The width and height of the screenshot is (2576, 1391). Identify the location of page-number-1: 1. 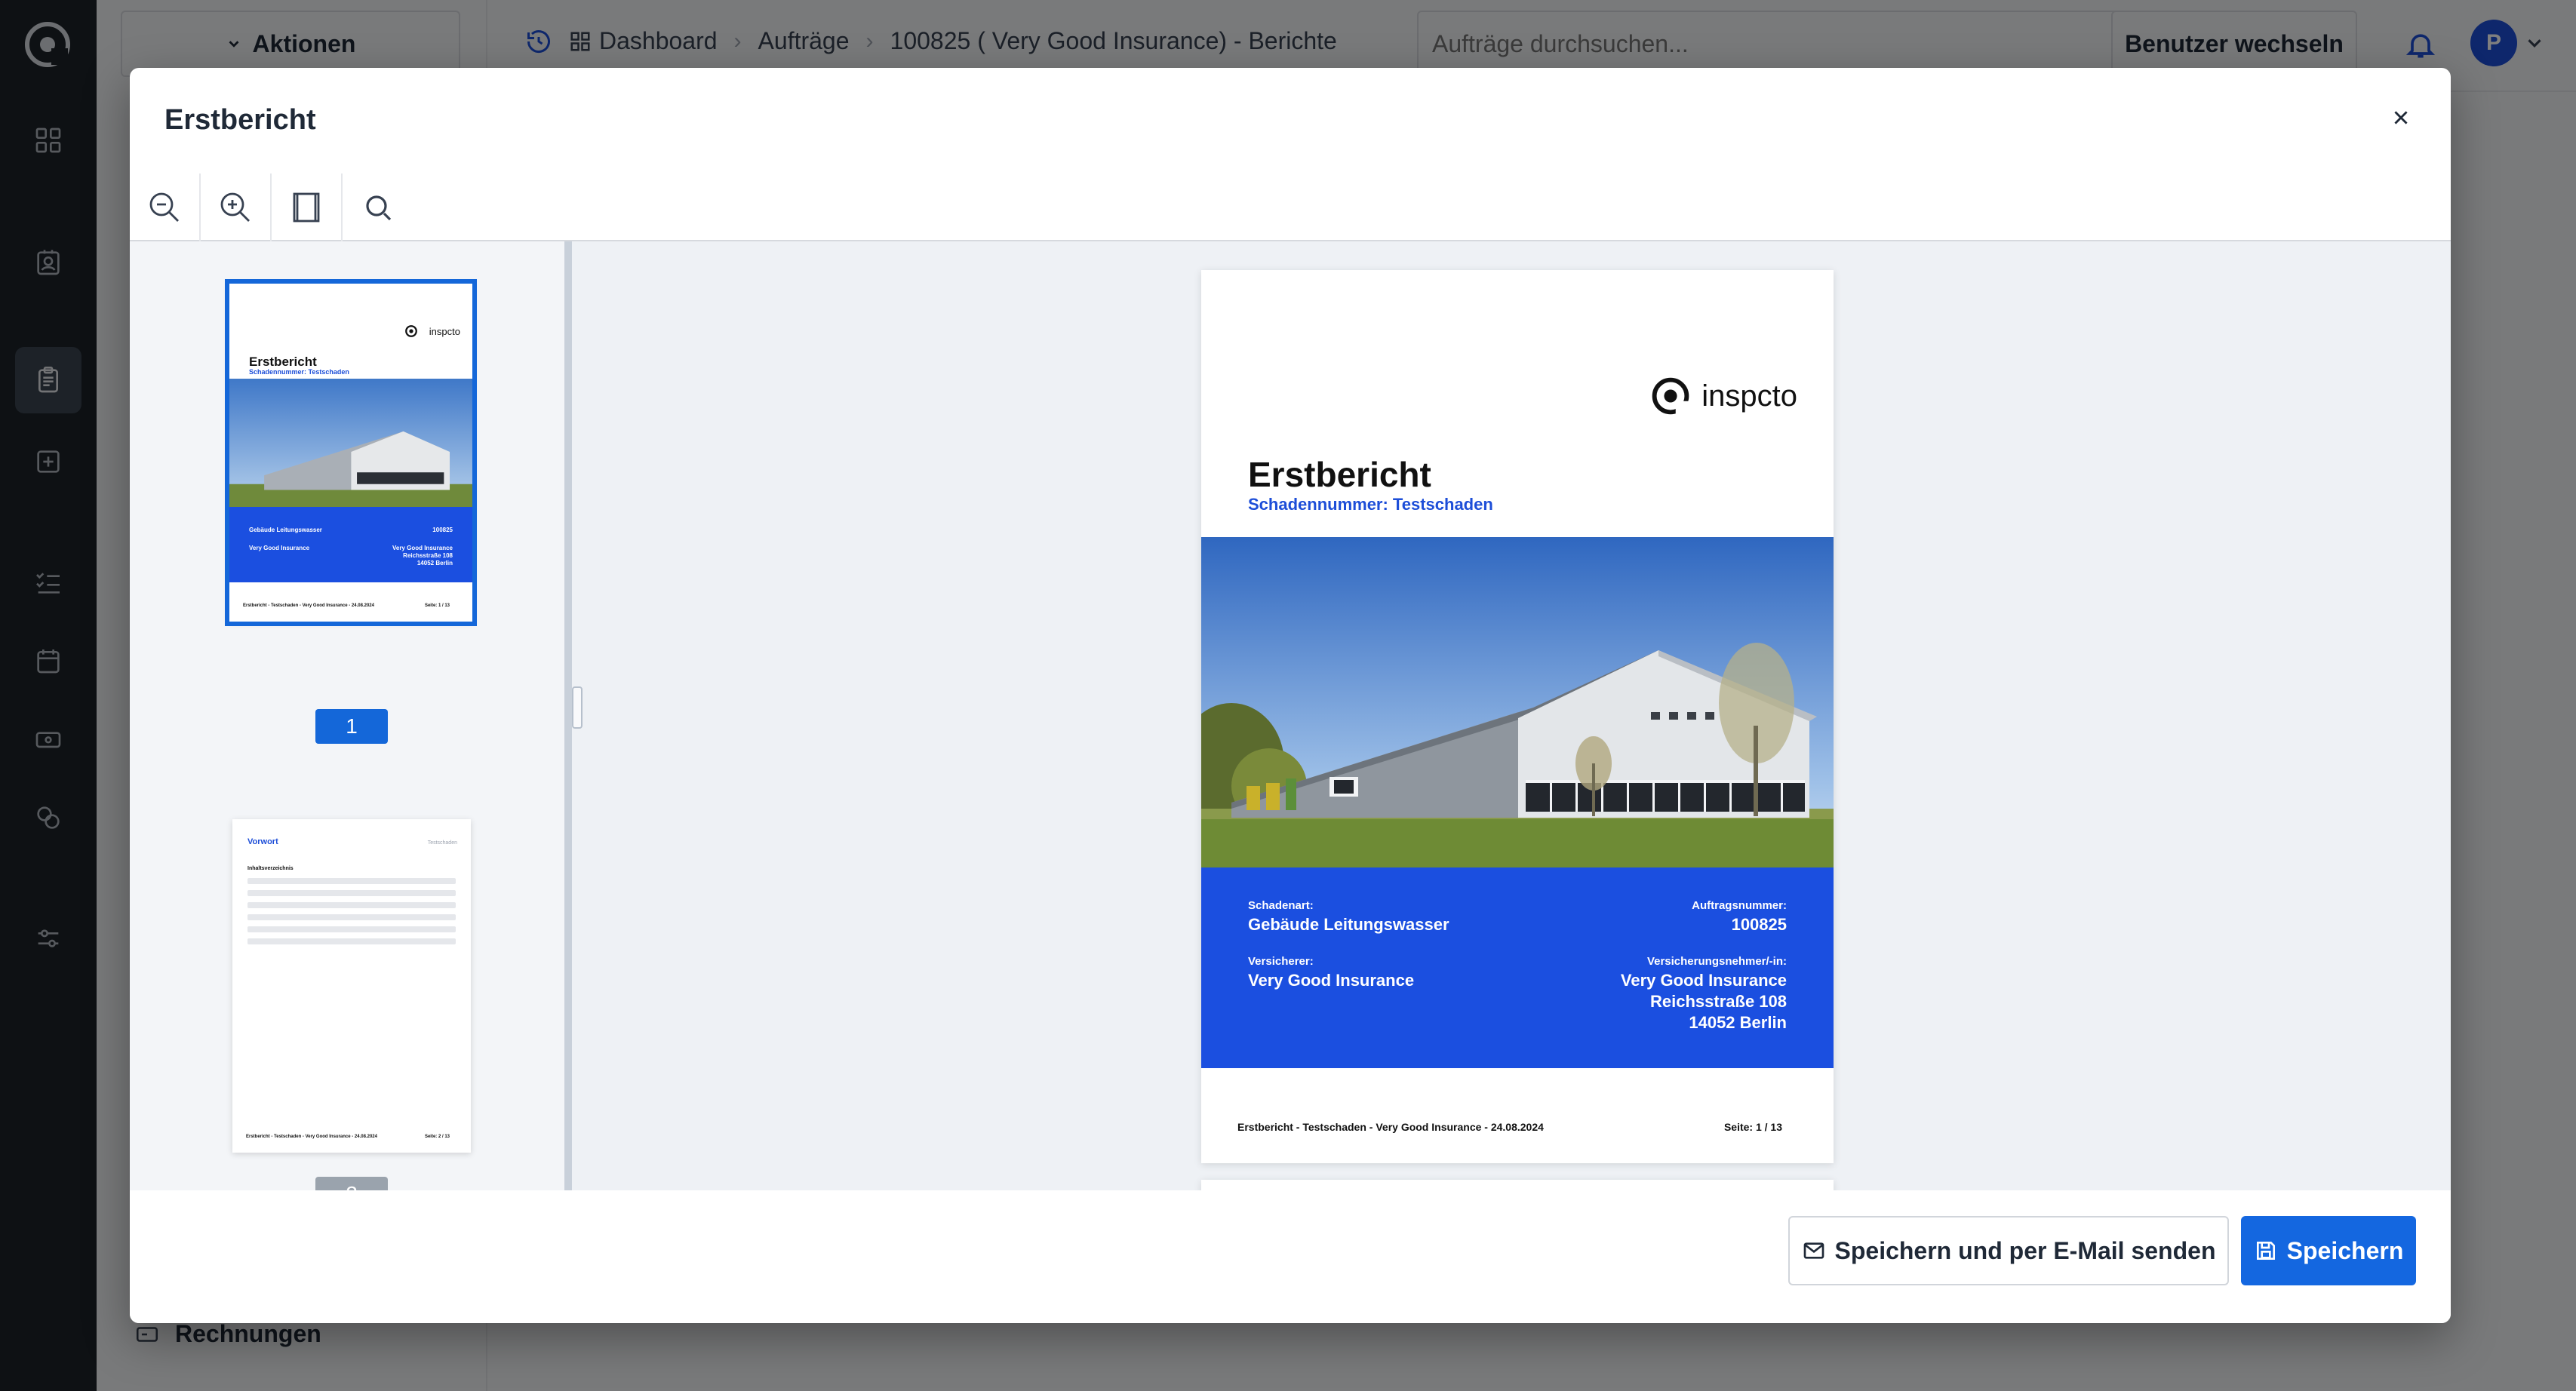
(351, 726).